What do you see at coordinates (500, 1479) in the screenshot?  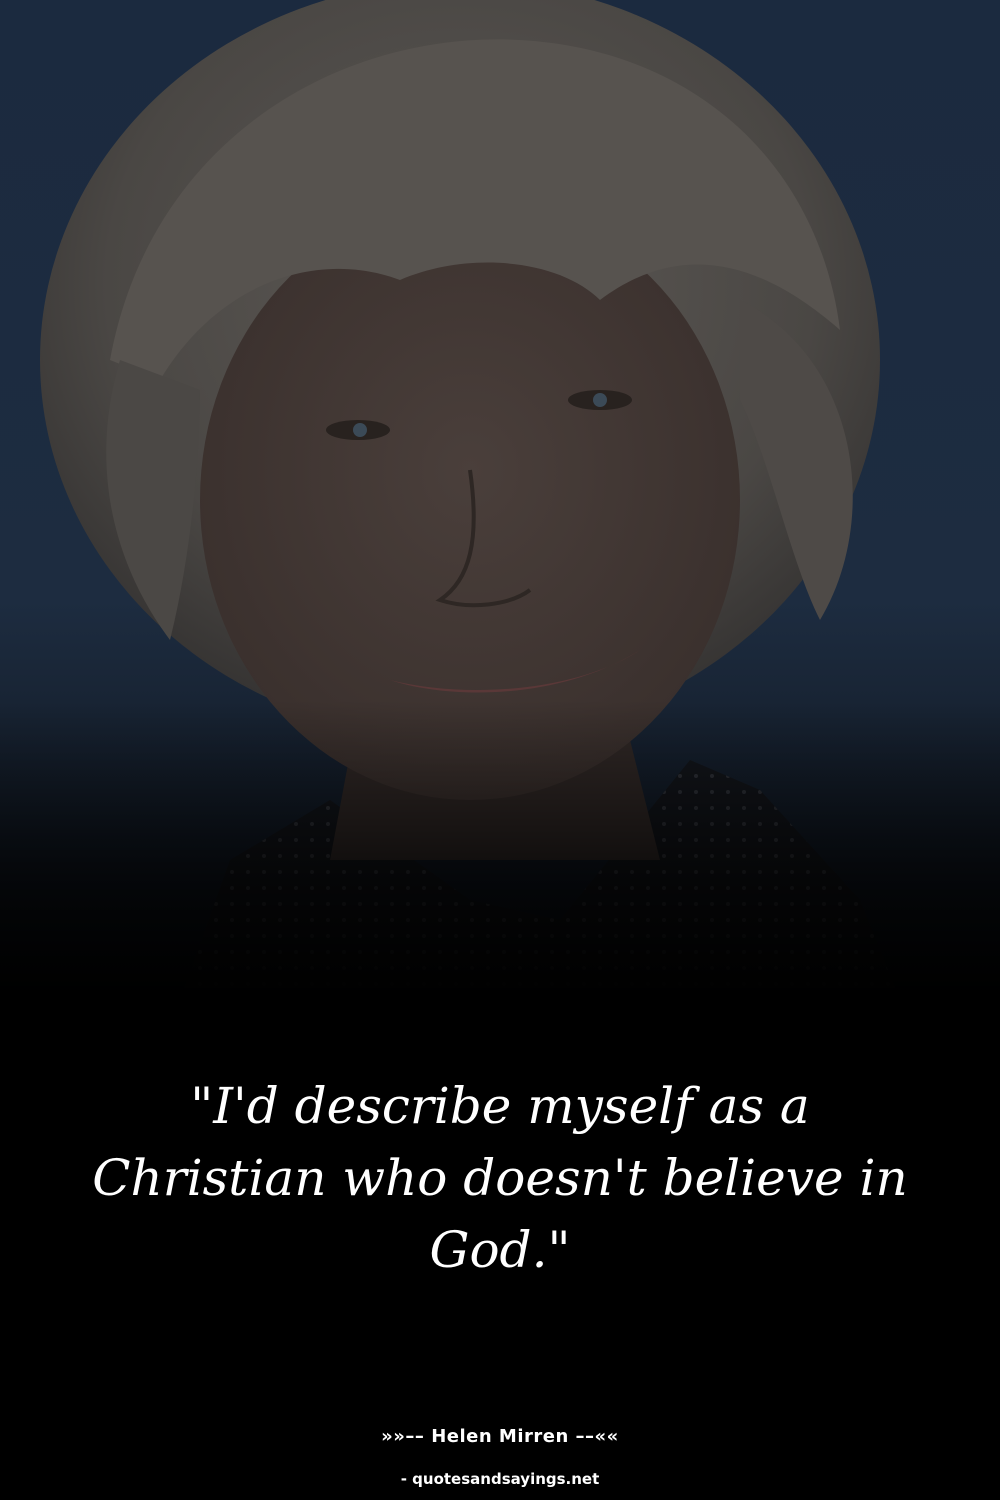 I see `source-site: - quotesandsayings.net` at bounding box center [500, 1479].